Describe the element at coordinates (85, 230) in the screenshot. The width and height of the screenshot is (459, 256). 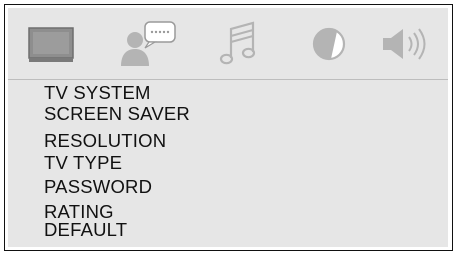
I see `menu-item-default: DEFAULT` at that location.